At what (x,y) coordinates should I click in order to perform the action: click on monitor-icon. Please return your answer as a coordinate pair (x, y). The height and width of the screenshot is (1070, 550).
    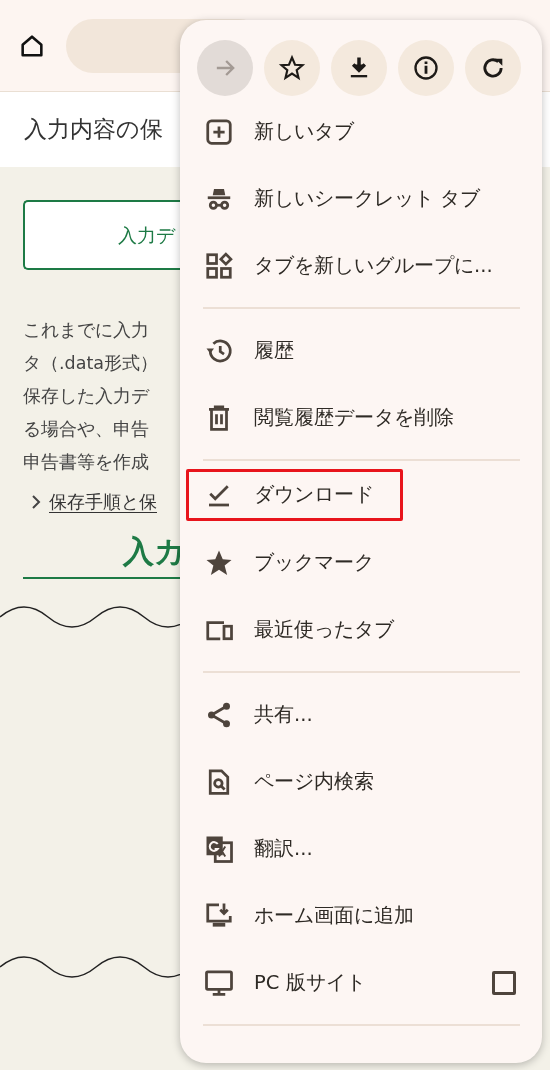
    Looking at the image, I should click on (219, 982).